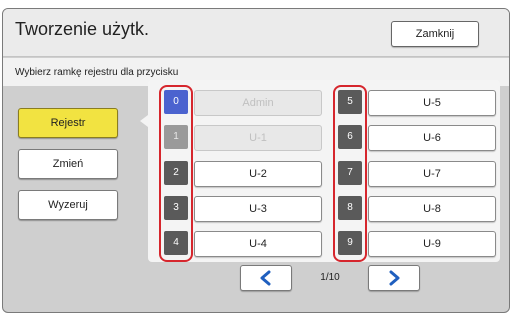 Image resolution: width=512 pixels, height=315 pixels. Describe the element at coordinates (432, 103) in the screenshot. I see `register-slot-5: U-5` at that location.